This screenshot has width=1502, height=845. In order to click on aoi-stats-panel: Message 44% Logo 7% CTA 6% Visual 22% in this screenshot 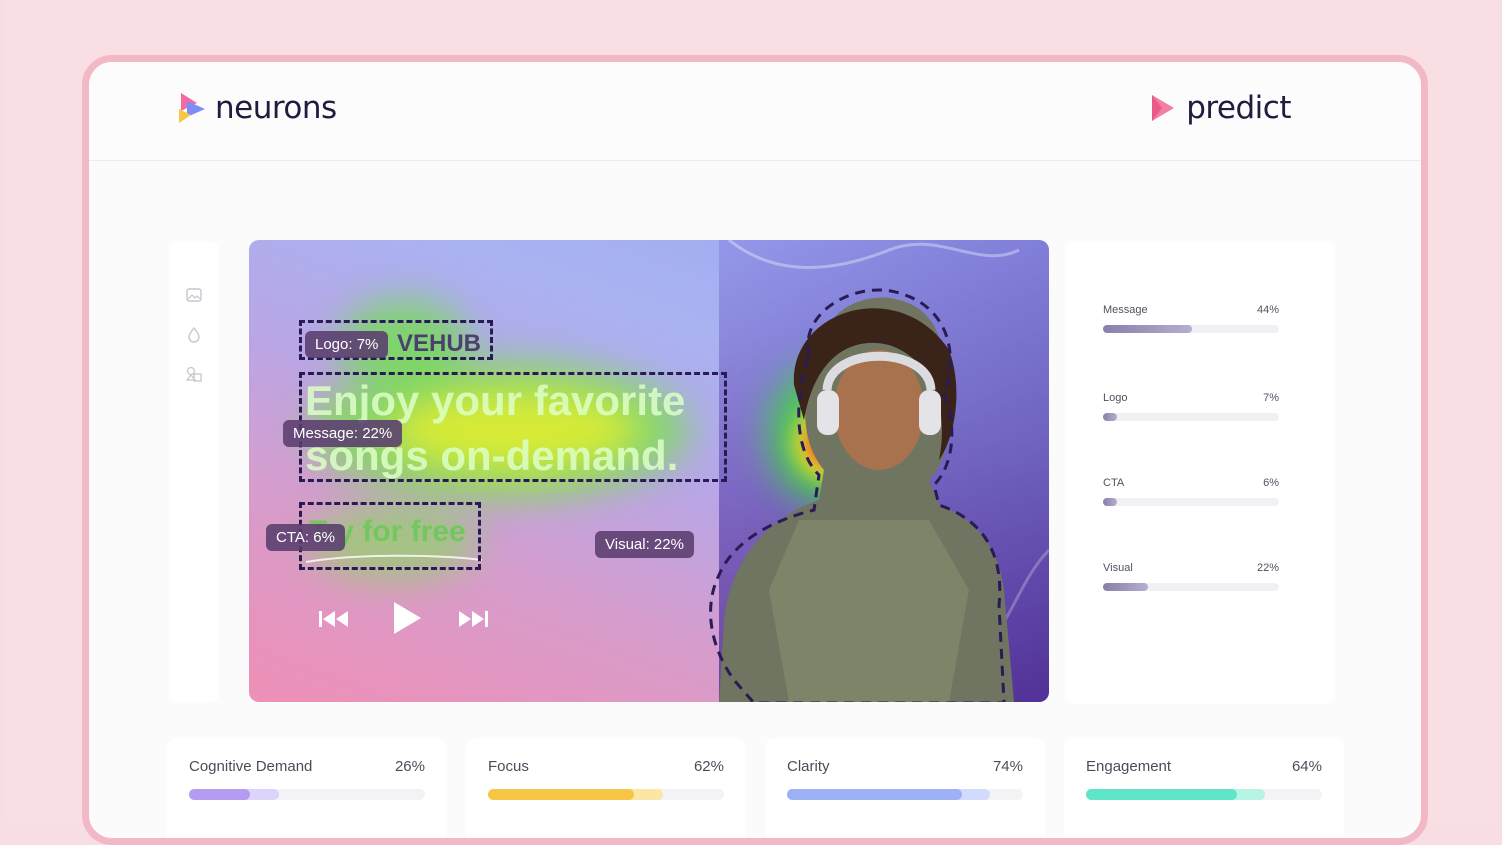, I will do `click(1200, 473)`.